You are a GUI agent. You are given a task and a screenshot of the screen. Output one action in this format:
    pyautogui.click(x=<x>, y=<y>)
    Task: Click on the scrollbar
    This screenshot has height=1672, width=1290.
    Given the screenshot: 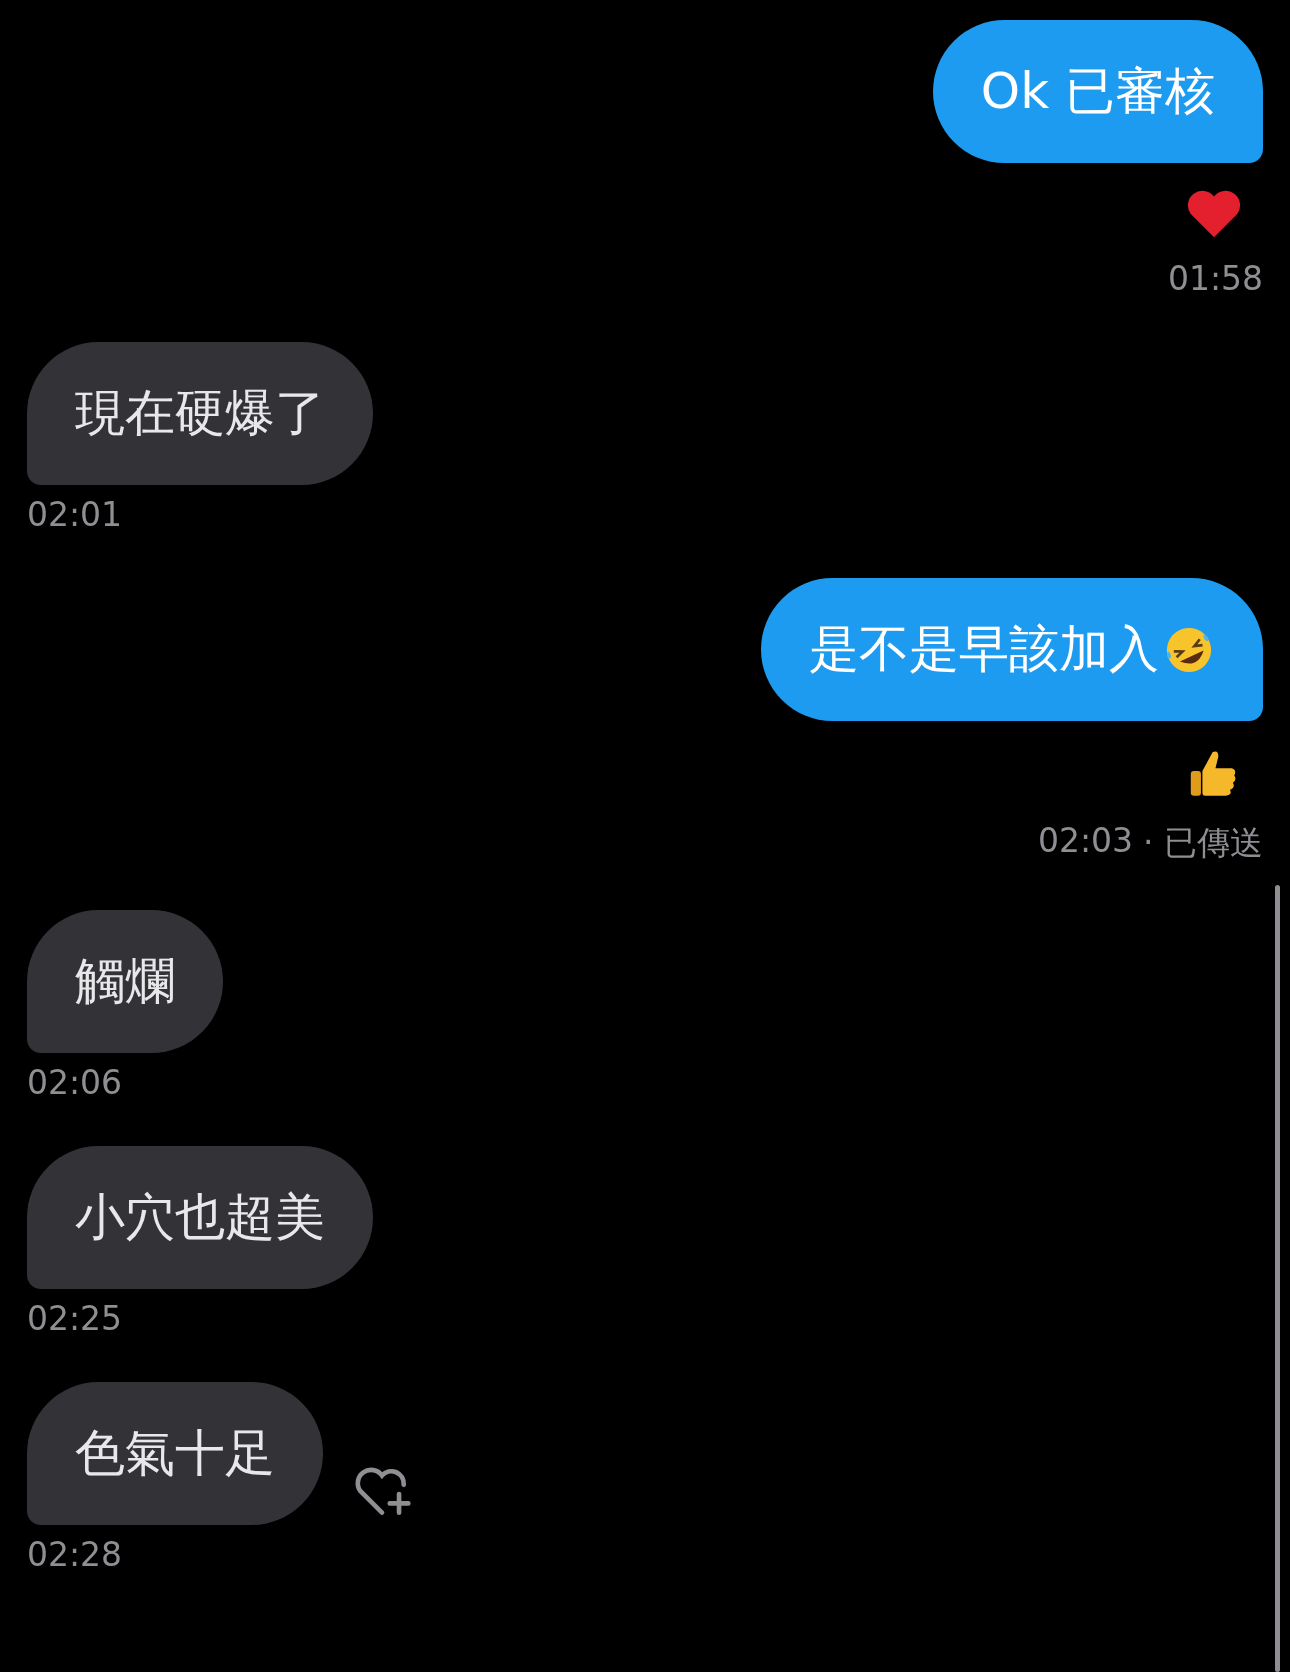 What is the action you would take?
    pyautogui.click(x=1277, y=1278)
    